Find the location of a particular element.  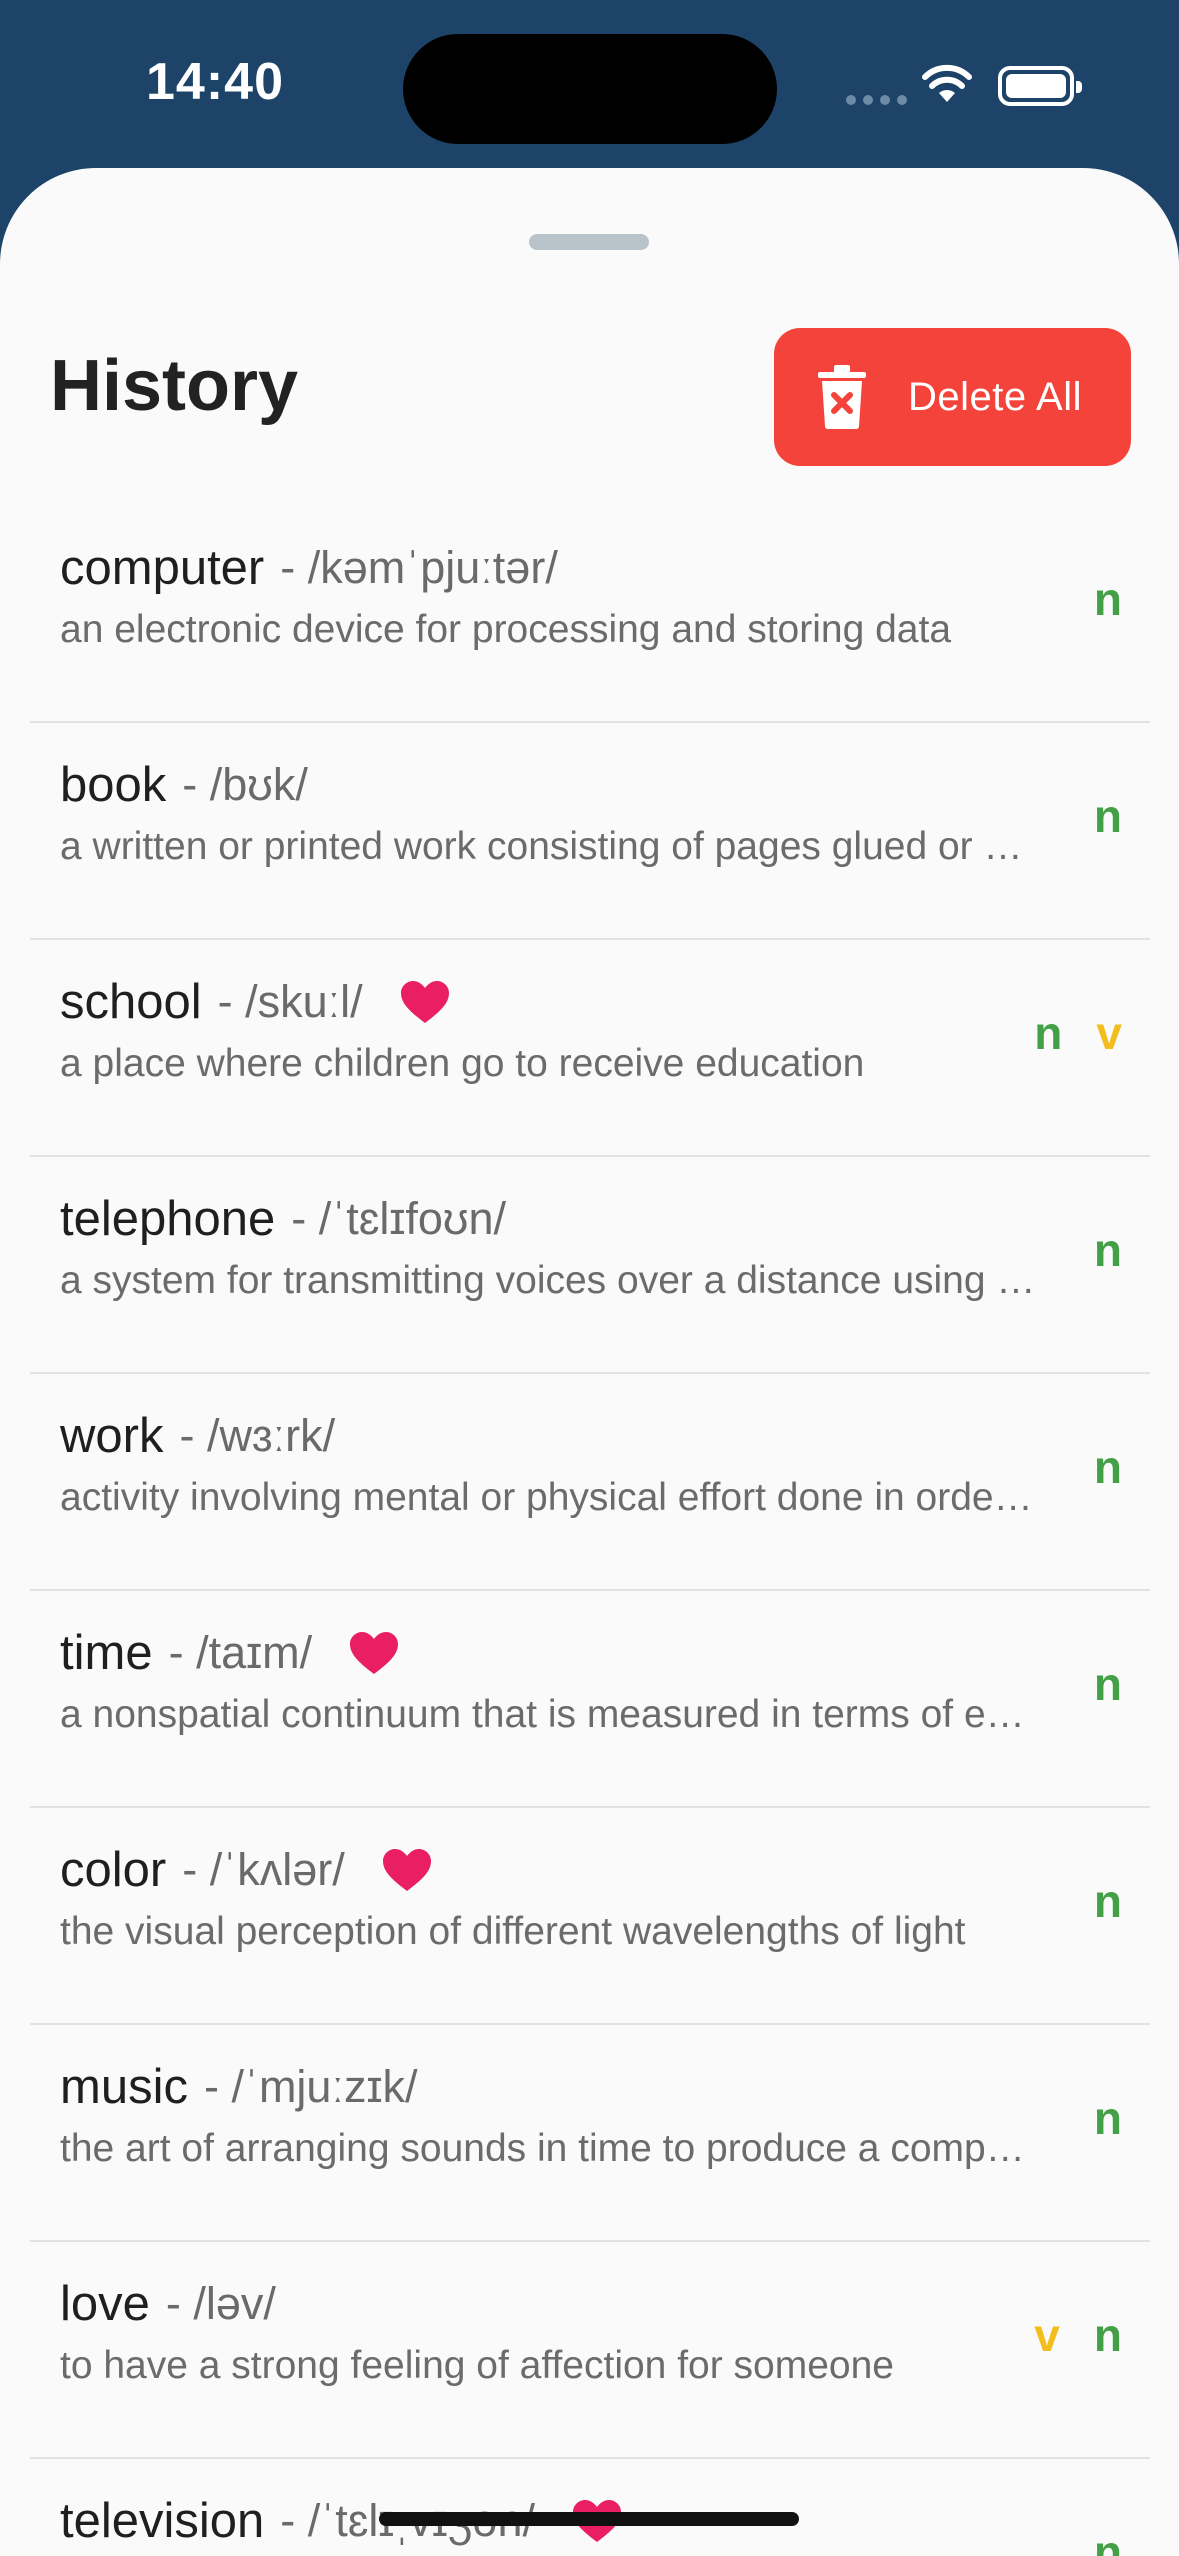

phonetic-text: - /skuːl/ is located at coordinates (290, 1001).